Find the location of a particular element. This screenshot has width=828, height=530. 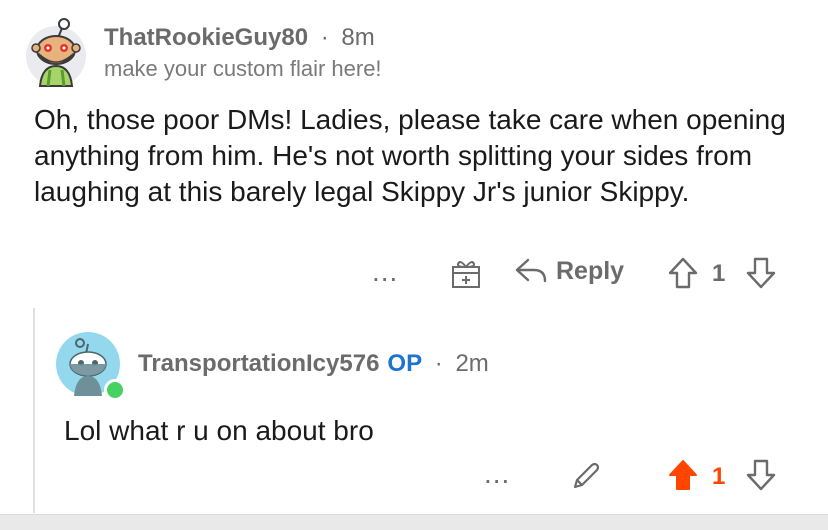

snoo-avatar-icon is located at coordinates (56, 52).